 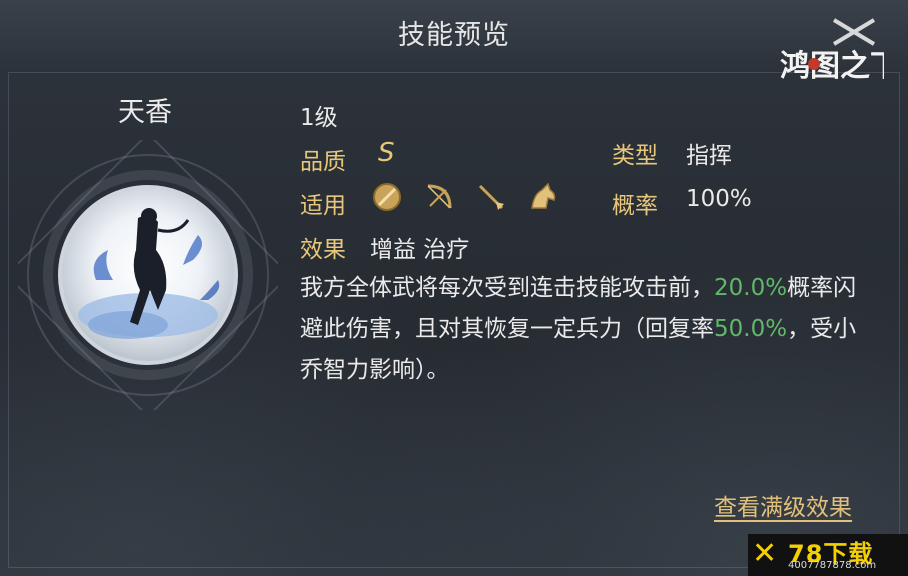 What do you see at coordinates (323, 162) in the screenshot?
I see `quality-label: 品质` at bounding box center [323, 162].